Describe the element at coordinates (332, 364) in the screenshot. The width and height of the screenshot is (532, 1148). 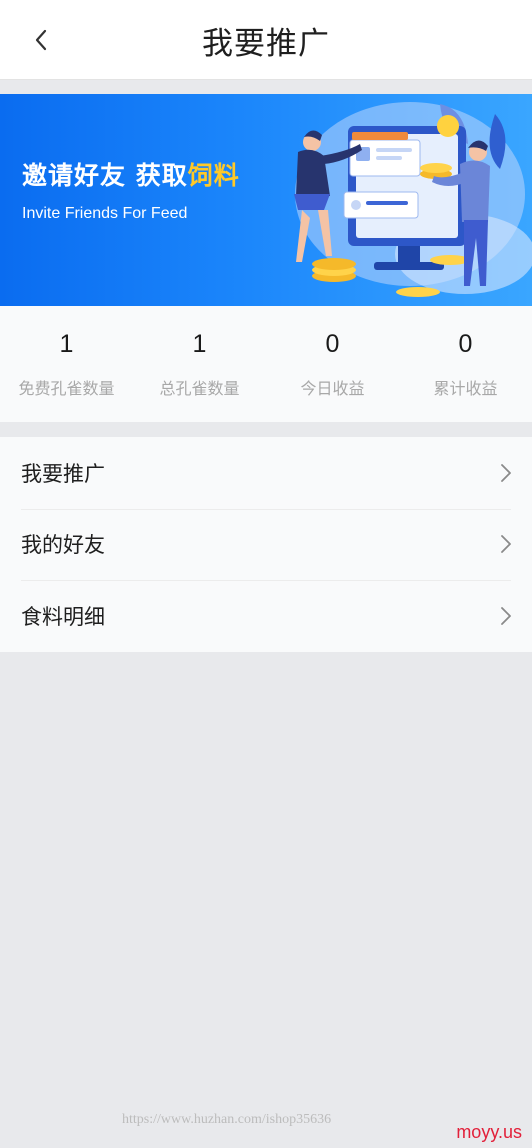
I see `stat-today-earnings: 0 今日收益` at that location.